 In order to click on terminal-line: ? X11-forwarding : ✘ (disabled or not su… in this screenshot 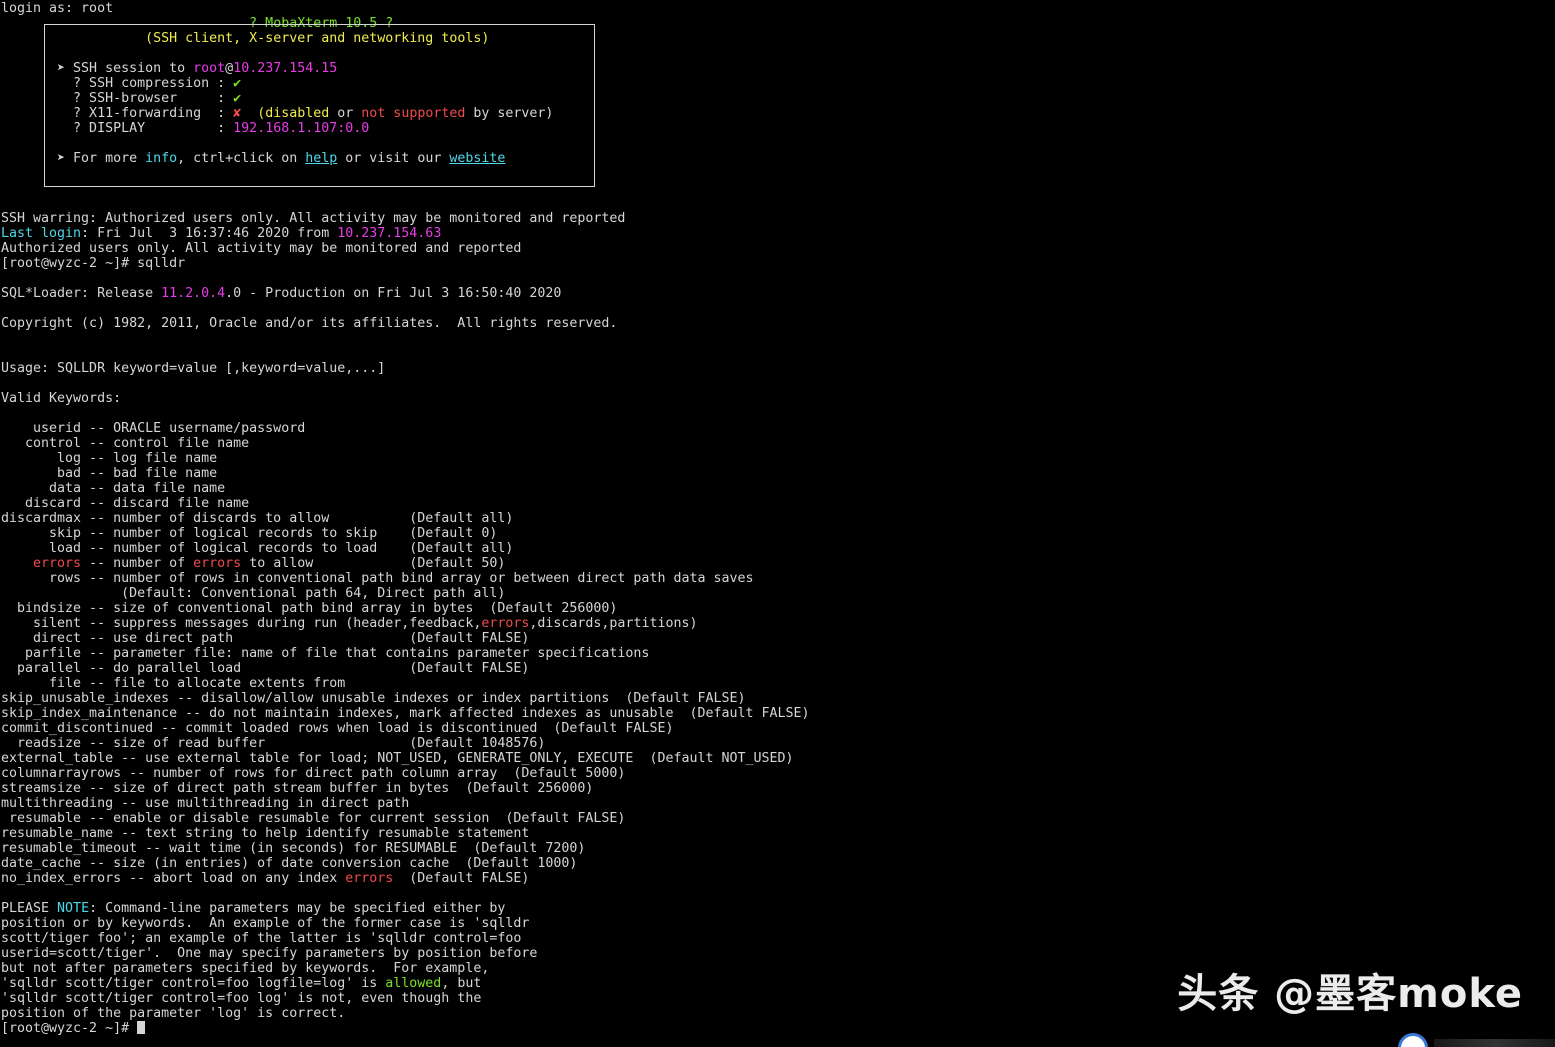, I will do `click(405, 113)`.